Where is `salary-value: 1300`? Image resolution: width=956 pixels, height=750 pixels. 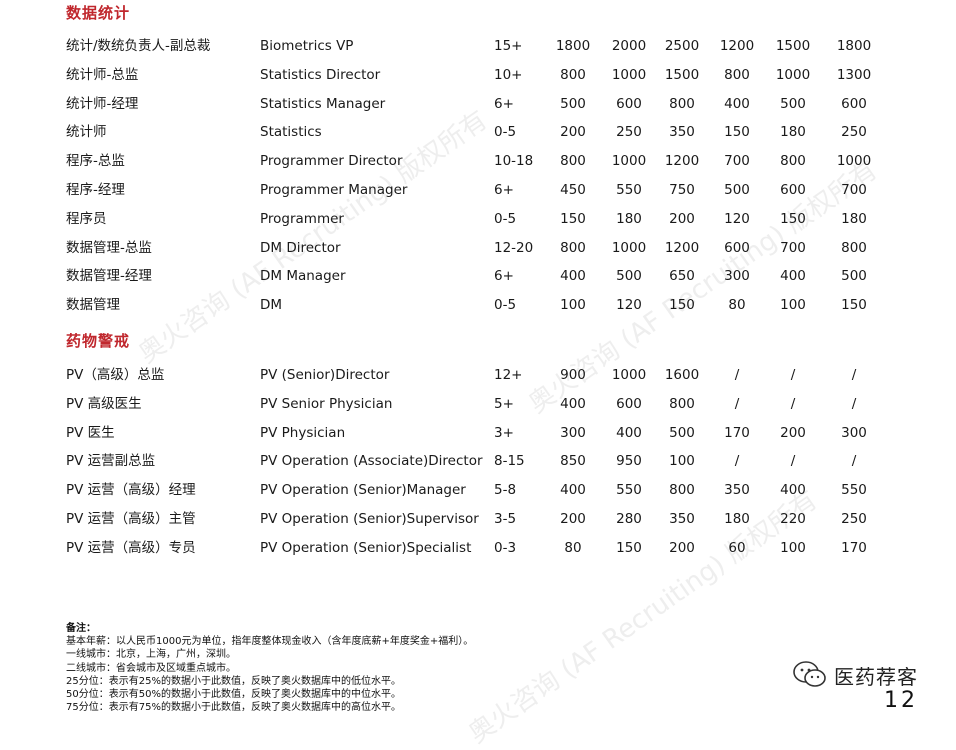 salary-value: 1300 is located at coordinates (854, 74).